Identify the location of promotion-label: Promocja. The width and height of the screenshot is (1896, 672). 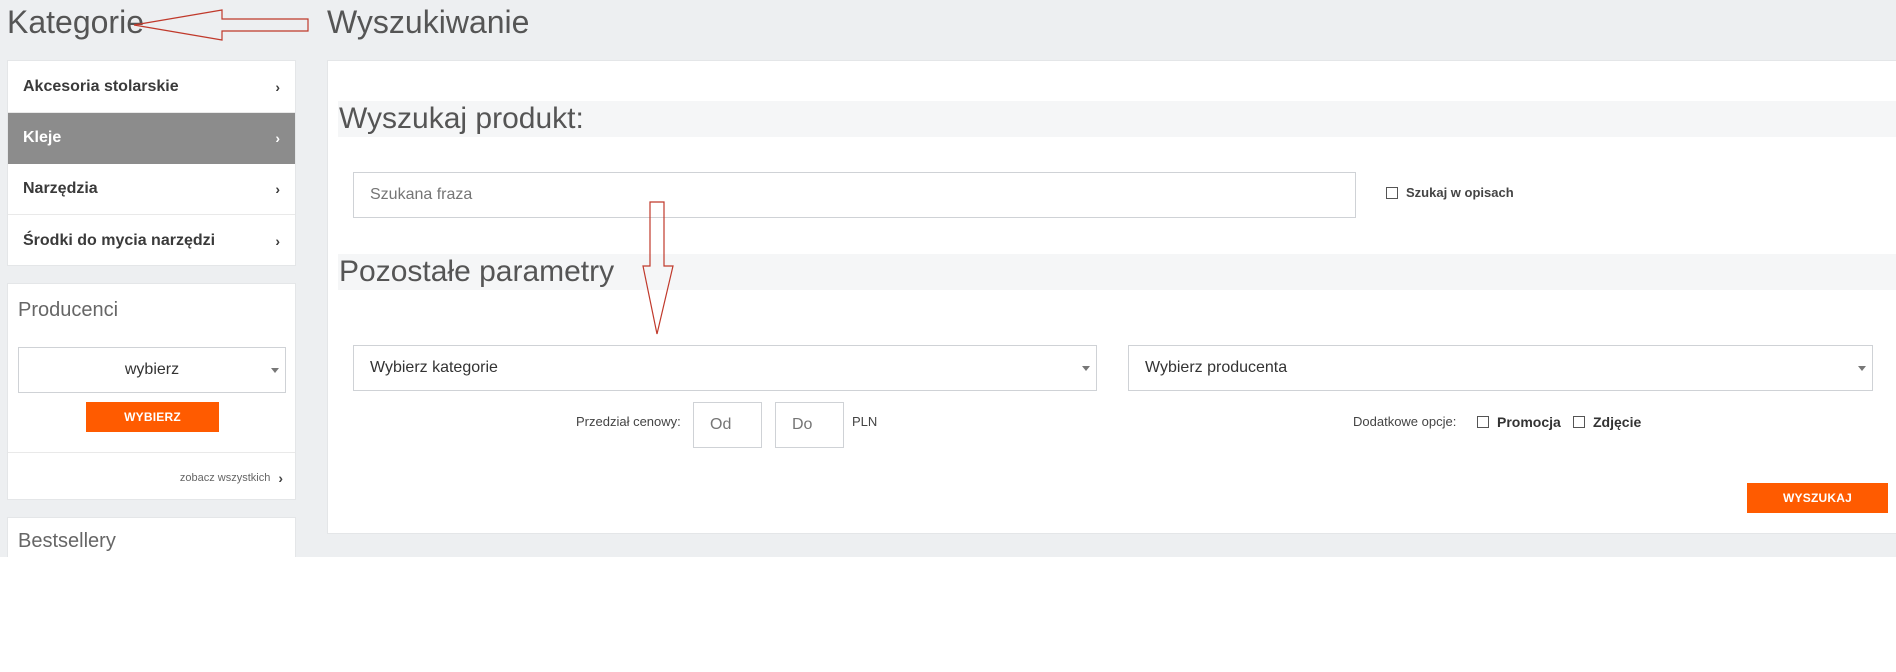
(1529, 422).